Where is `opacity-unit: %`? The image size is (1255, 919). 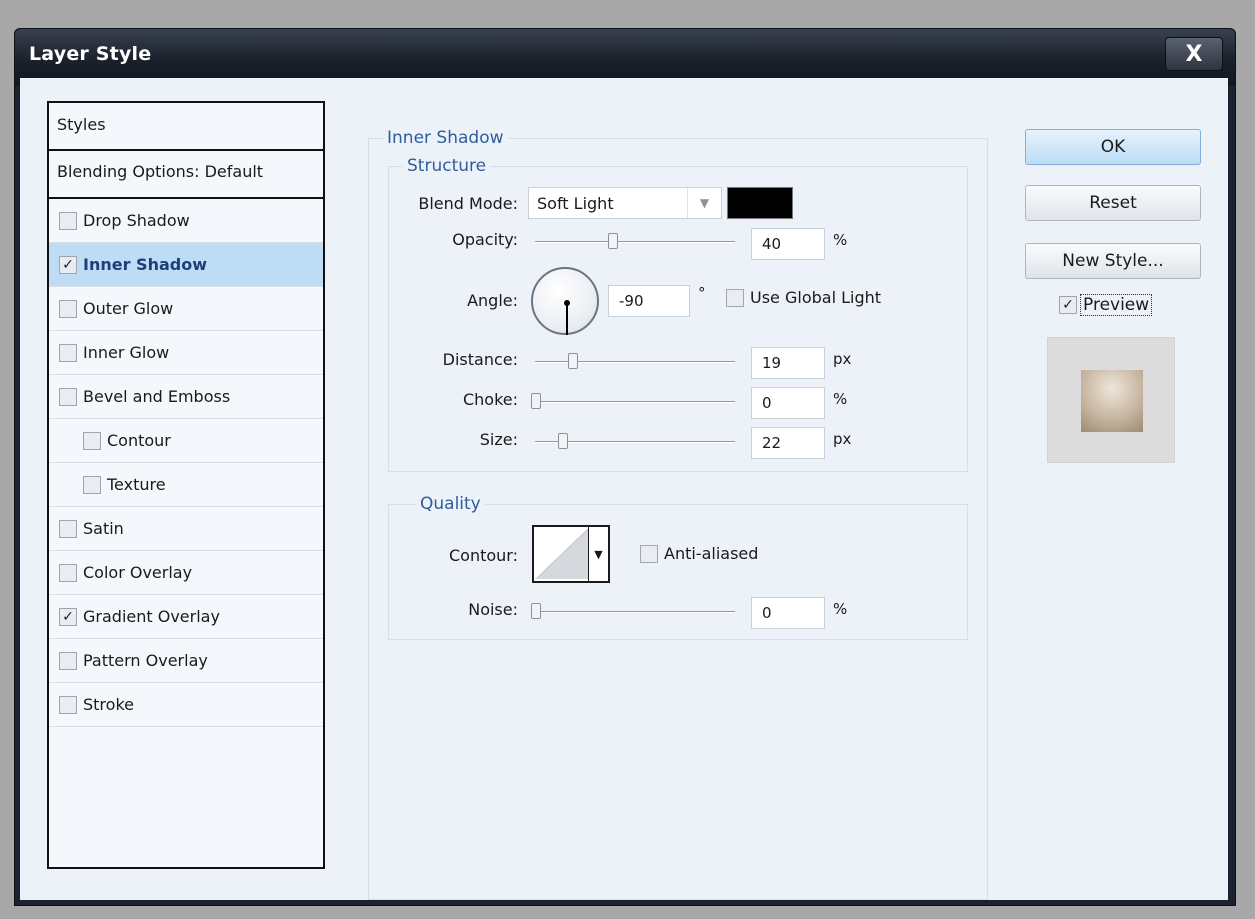 opacity-unit: % is located at coordinates (840, 240).